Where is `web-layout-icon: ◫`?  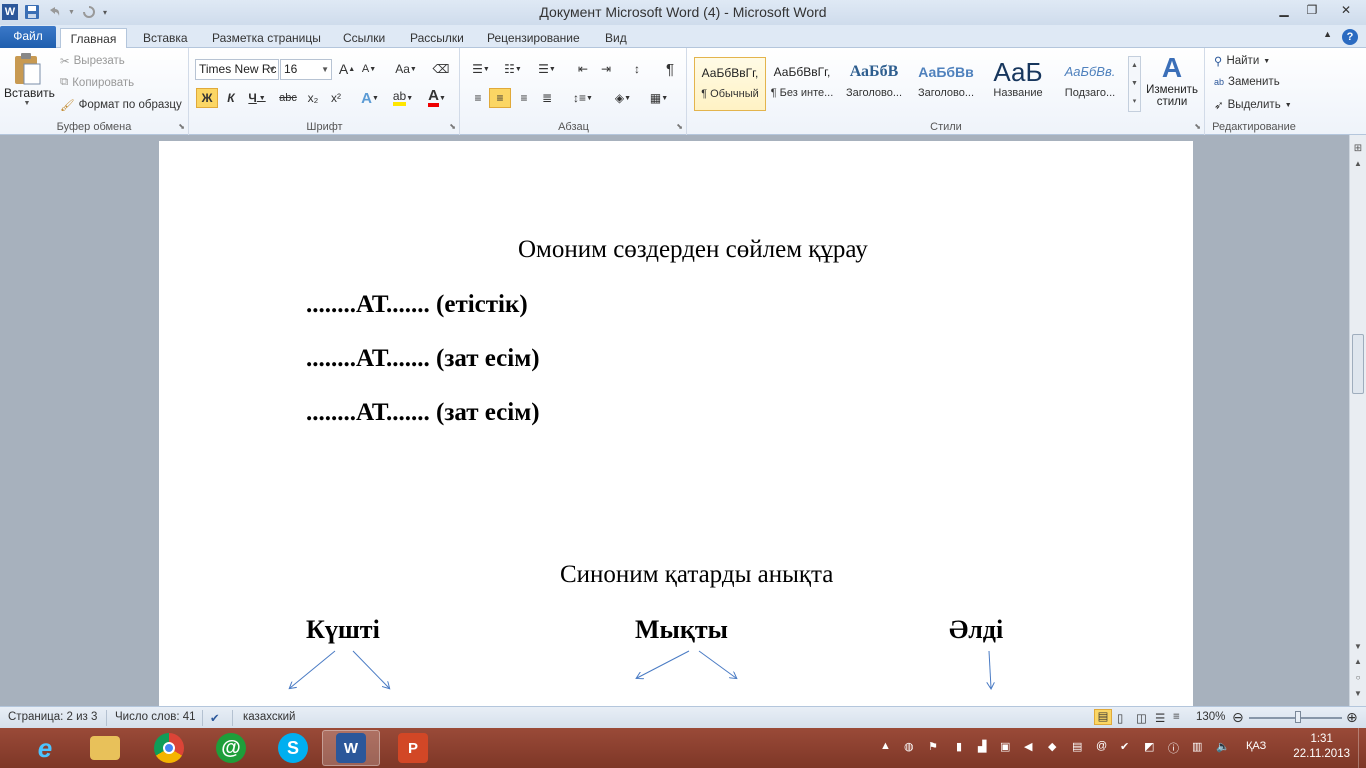
web-layout-icon: ◫ is located at coordinates (1141, 718).